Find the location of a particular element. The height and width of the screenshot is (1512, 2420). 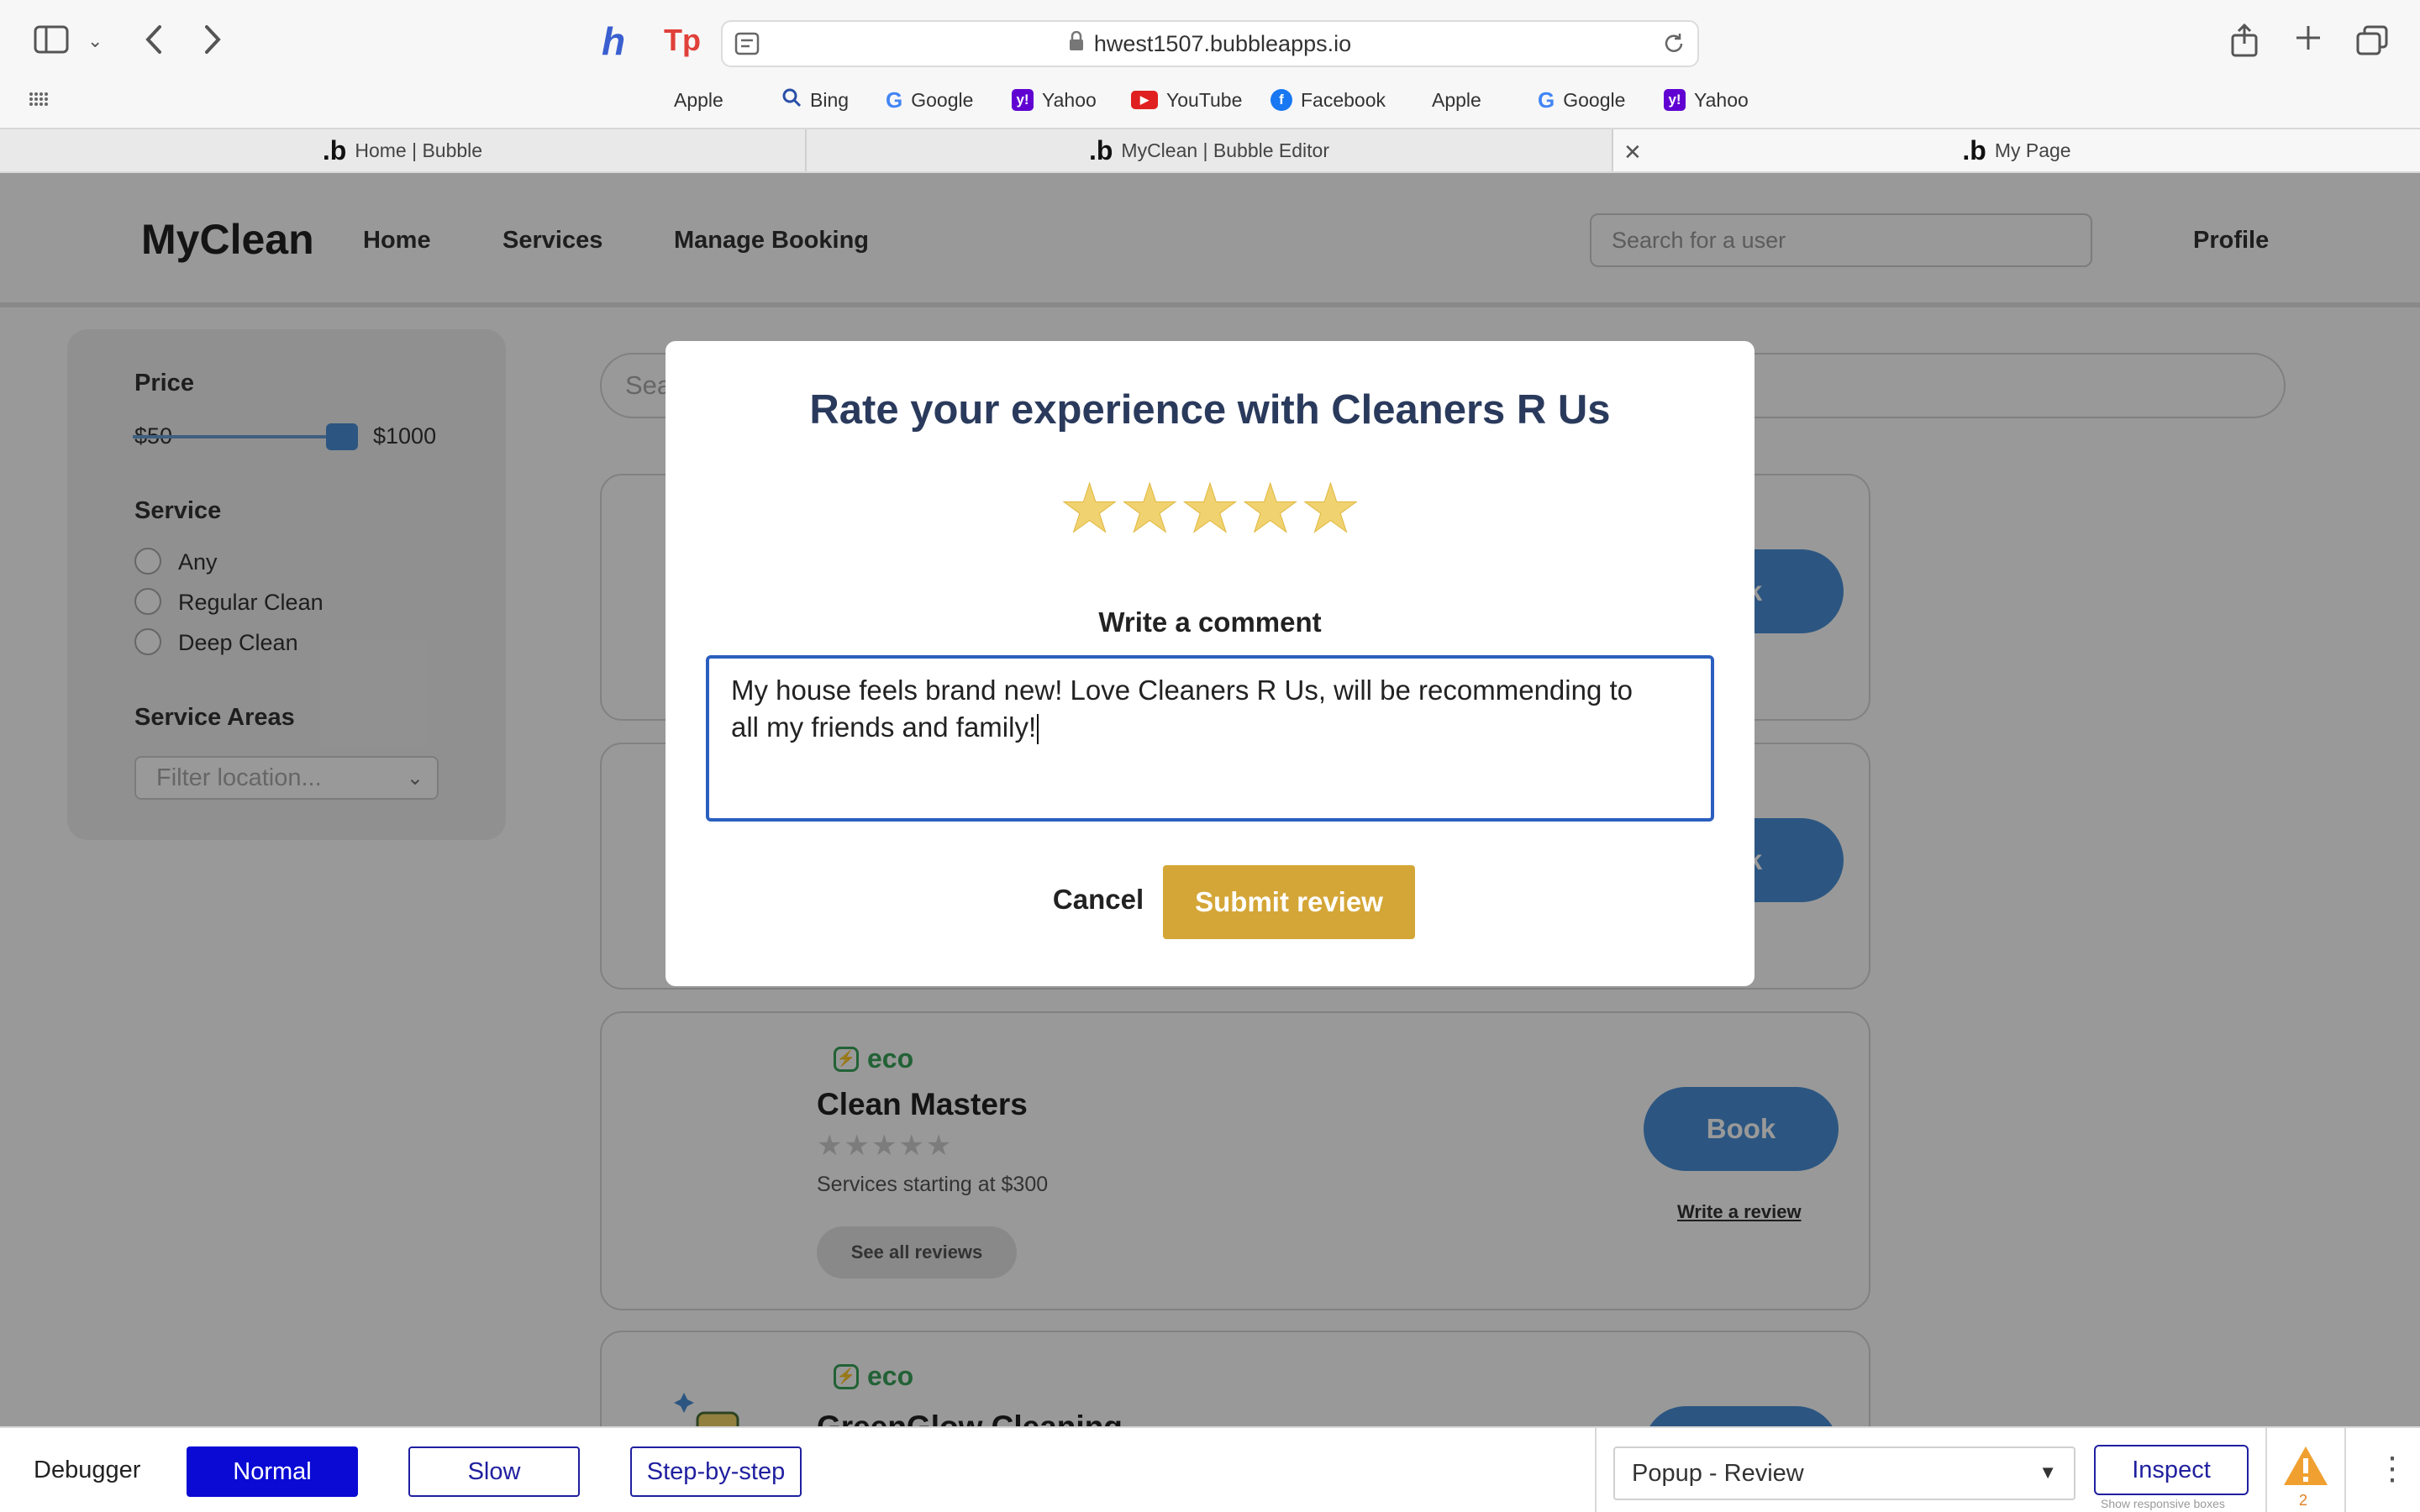

lock-icon is located at coordinates (1076, 43).